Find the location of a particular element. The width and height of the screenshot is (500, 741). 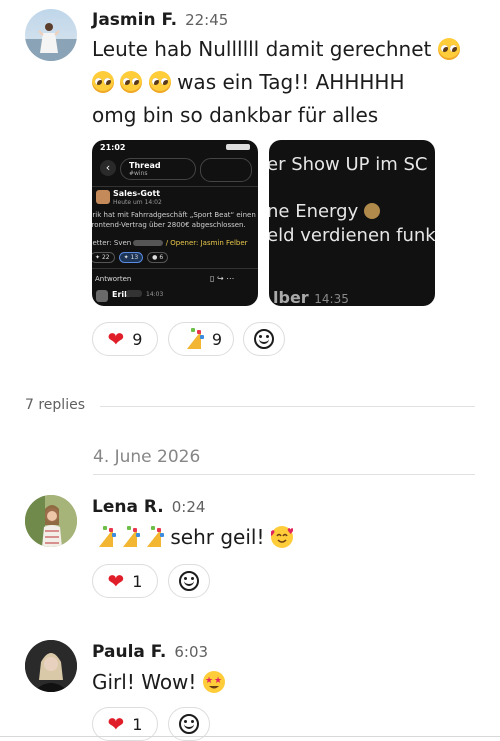

smiling-face-with-hearts-emoji: ♥ ♥ is located at coordinates (281, 537).